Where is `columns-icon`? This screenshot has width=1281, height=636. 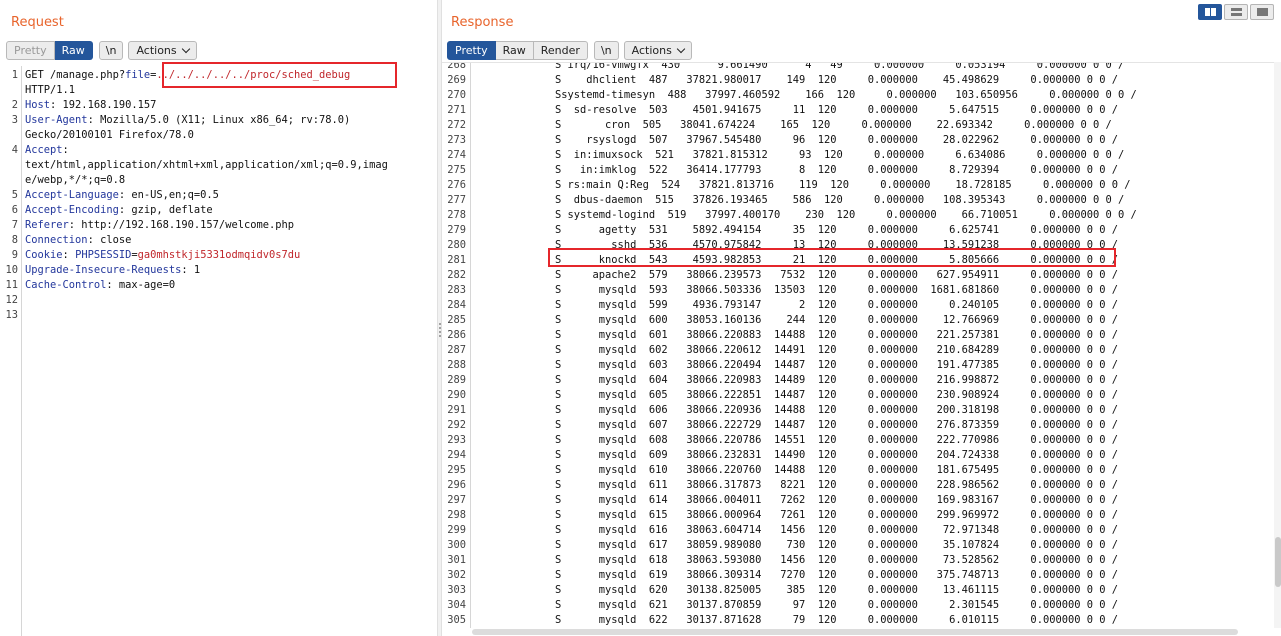 columns-icon is located at coordinates (1210, 12).